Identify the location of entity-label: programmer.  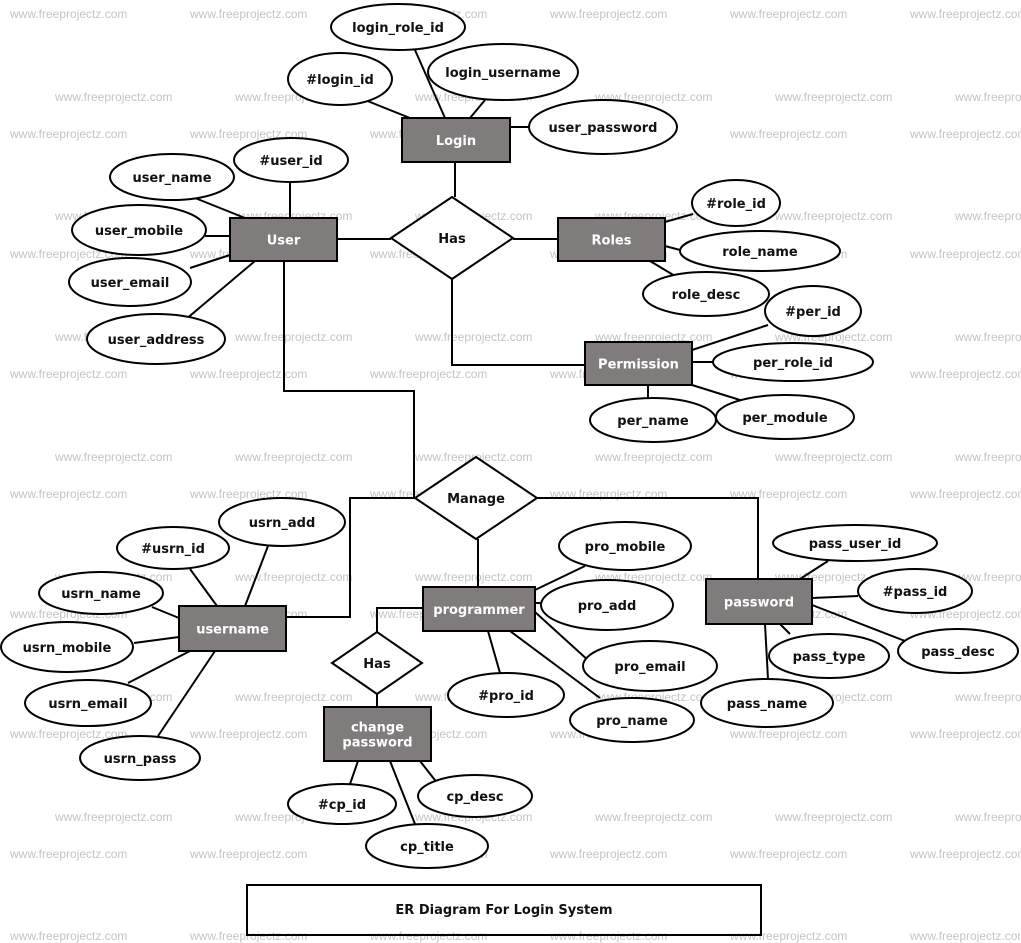
(479, 610).